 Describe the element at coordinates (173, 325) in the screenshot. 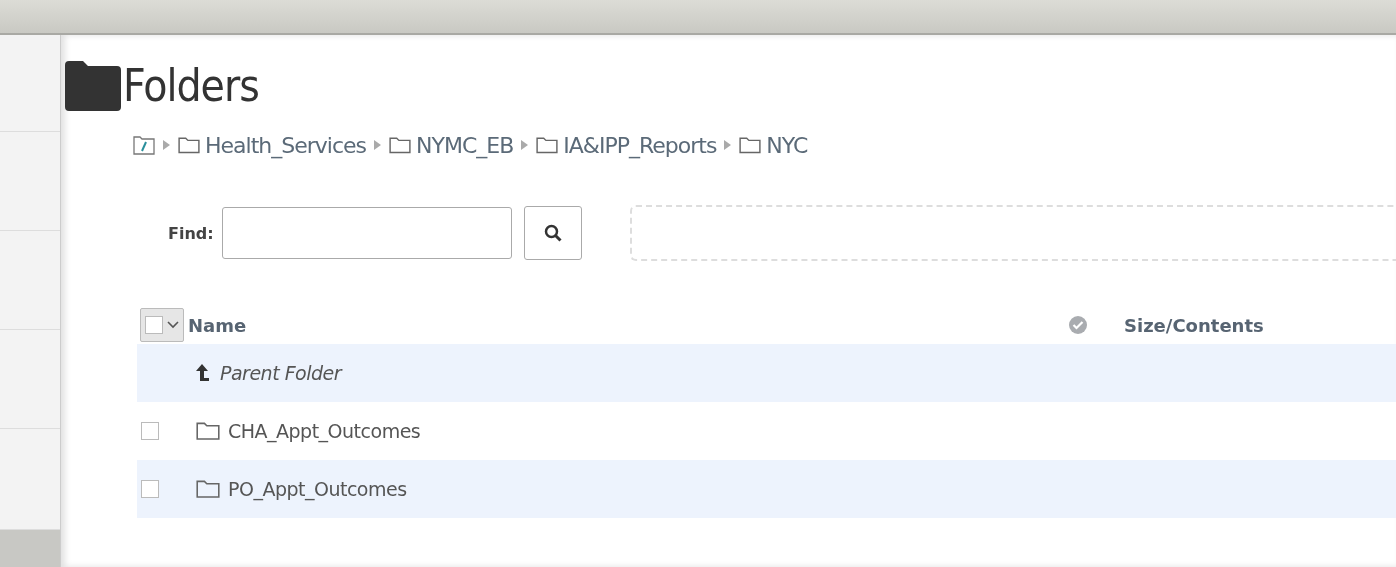

I see `chevron-down-icon` at that location.